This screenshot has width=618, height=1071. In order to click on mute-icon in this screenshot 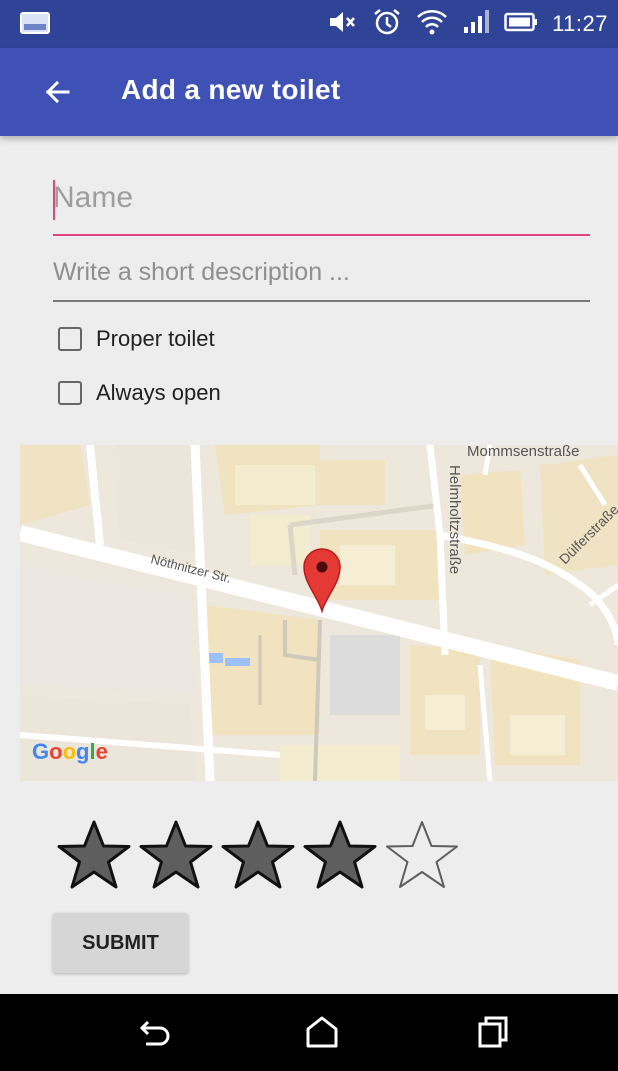, I will do `click(343, 24)`.